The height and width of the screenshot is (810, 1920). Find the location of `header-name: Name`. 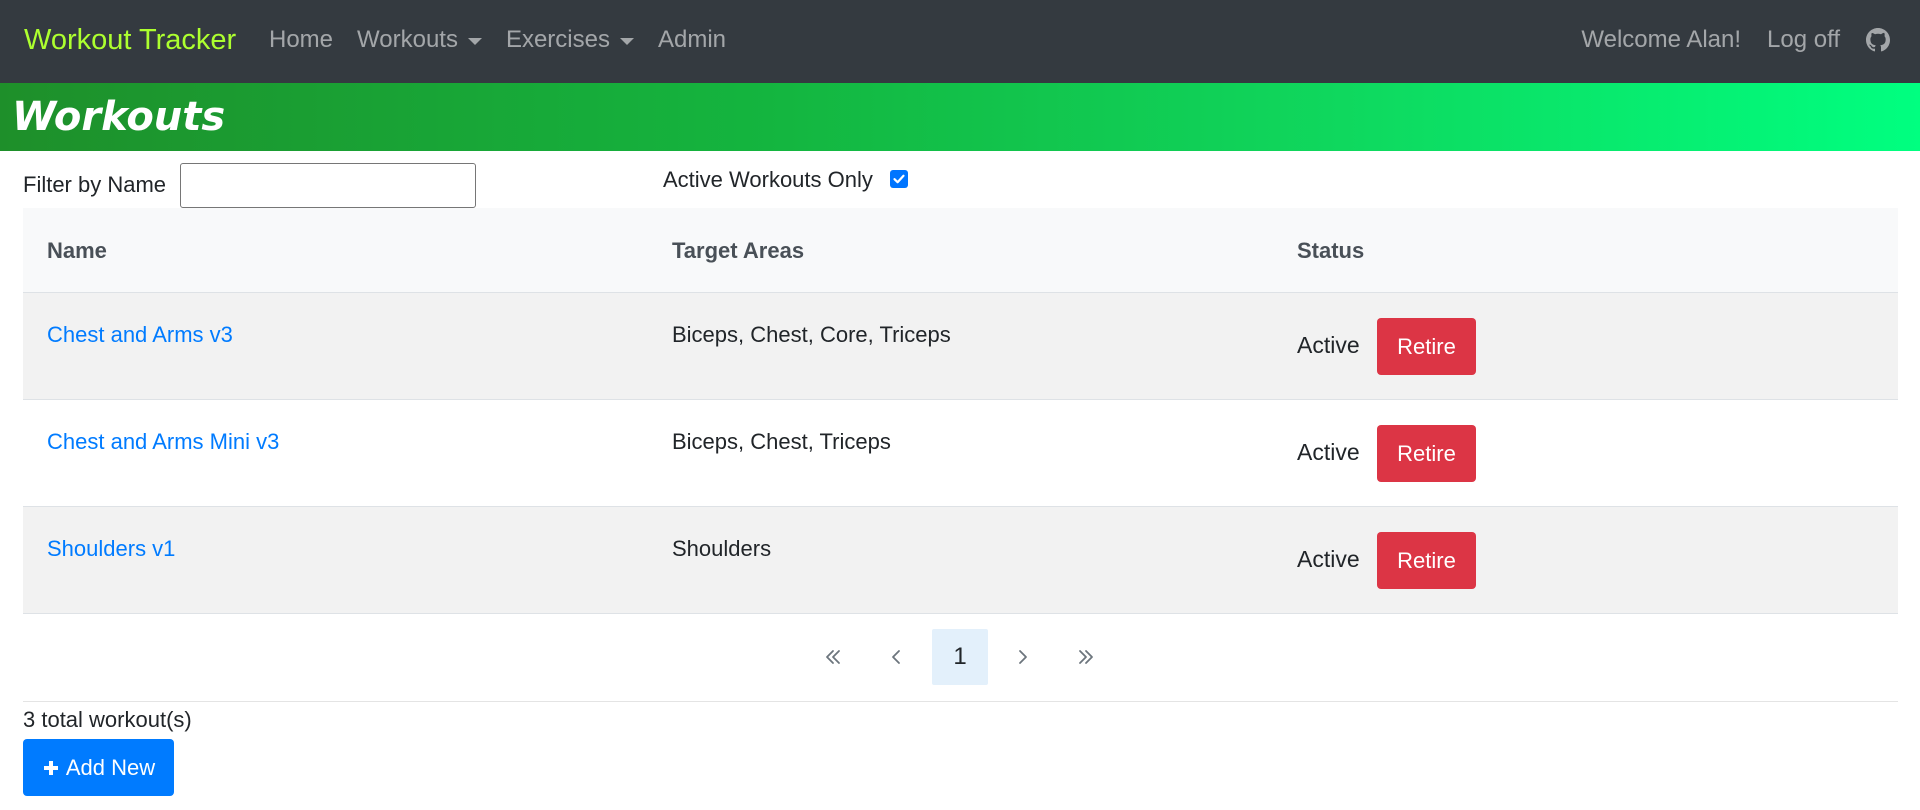

header-name: Name is located at coordinates (77, 250).